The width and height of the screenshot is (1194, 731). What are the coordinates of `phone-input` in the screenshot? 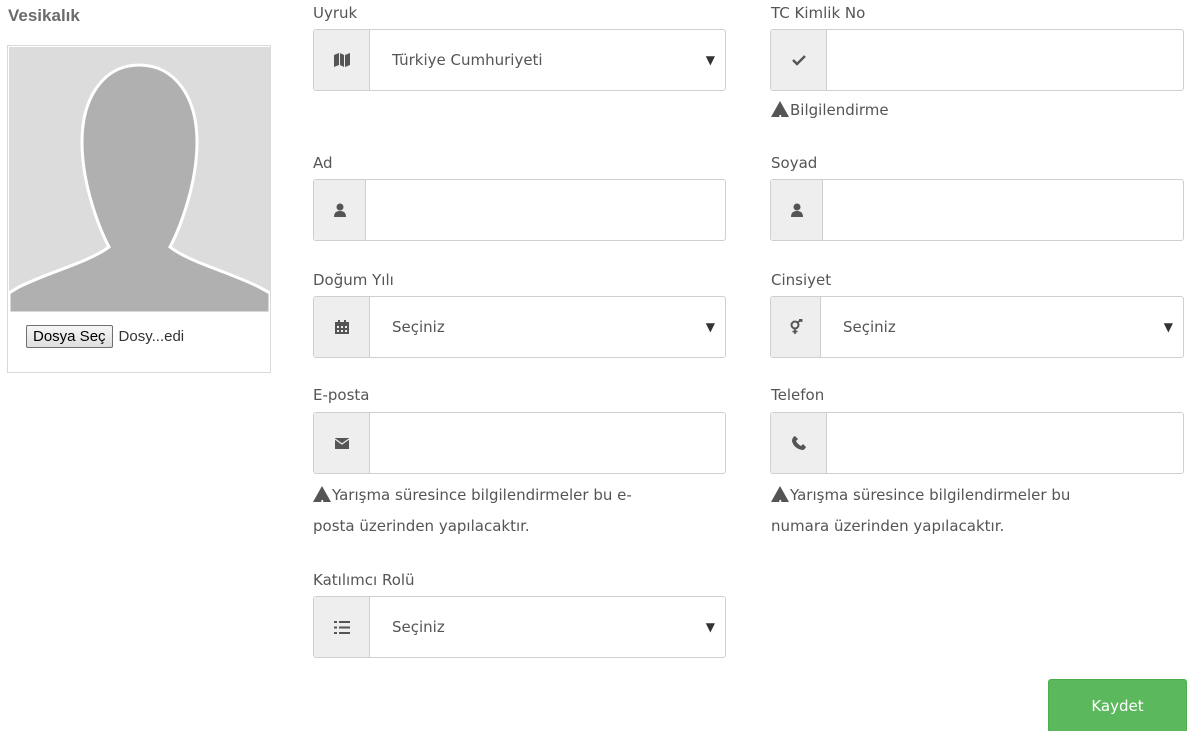 It's located at (977, 443).